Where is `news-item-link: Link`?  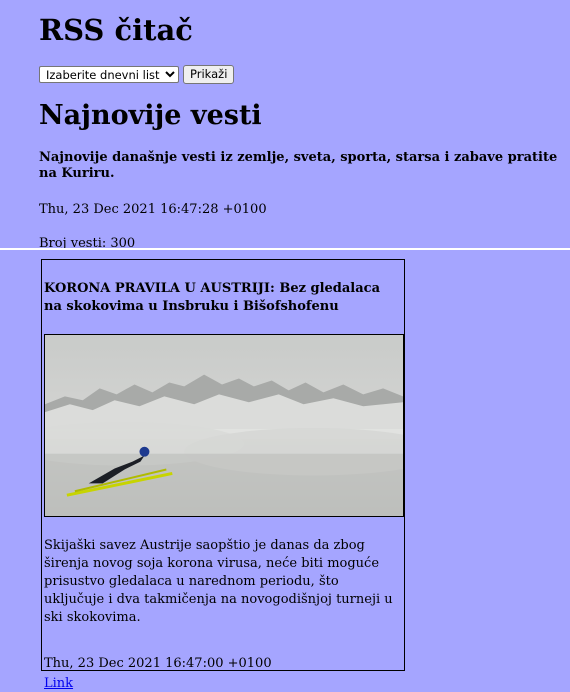 news-item-link: Link is located at coordinates (58, 683).